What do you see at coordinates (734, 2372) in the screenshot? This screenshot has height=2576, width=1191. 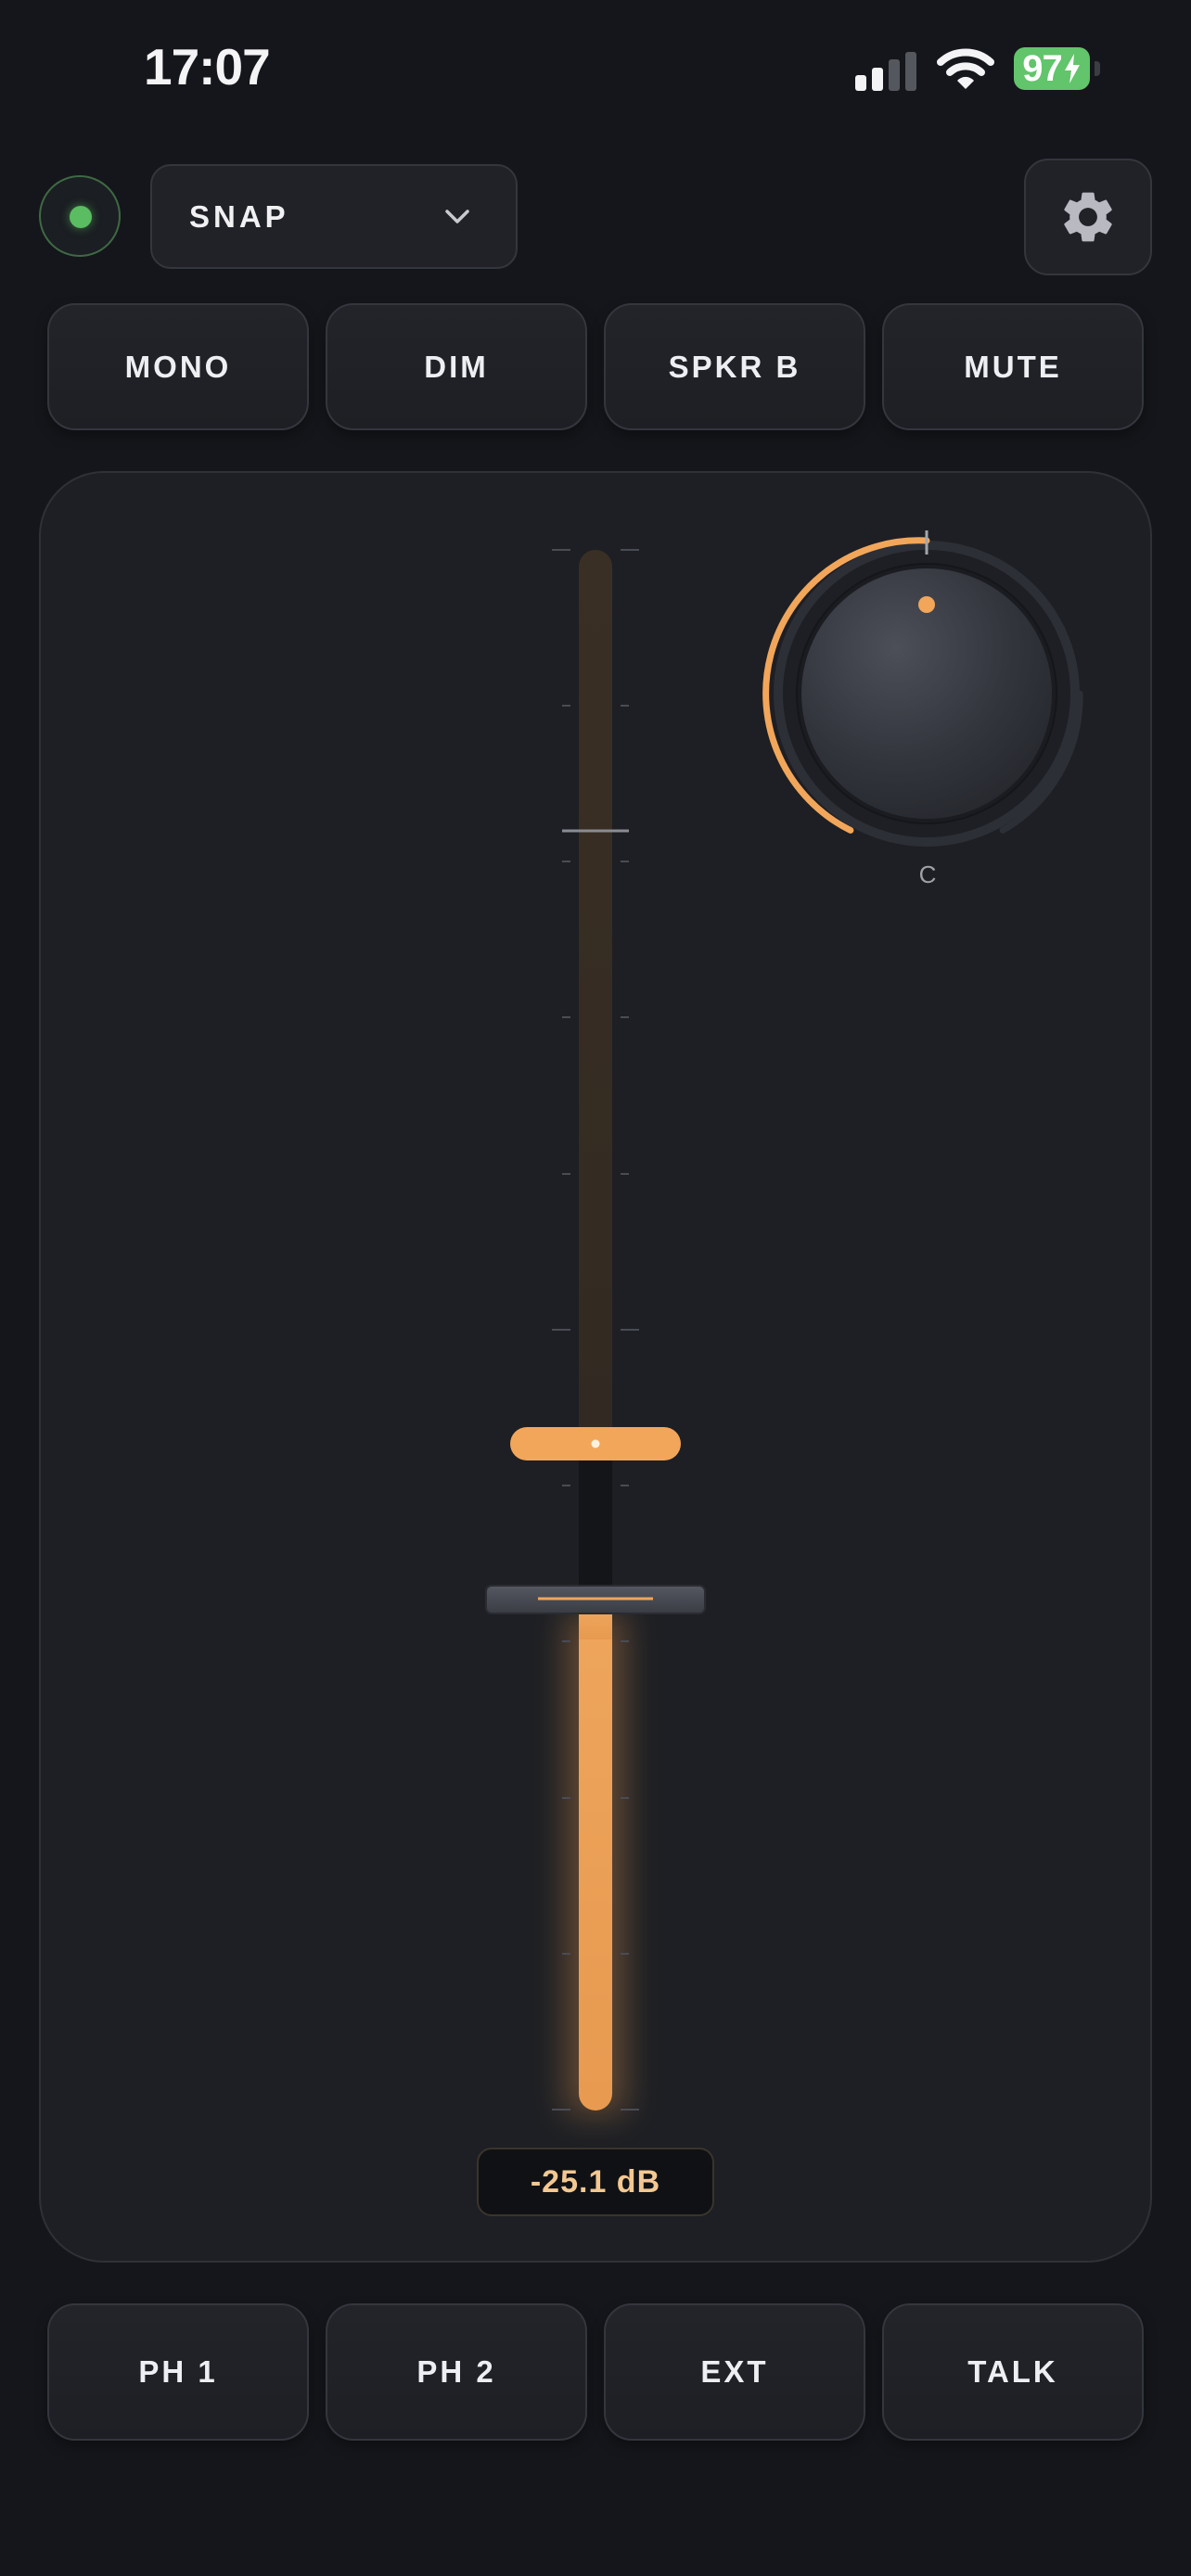 I see `external-input-button: EXT` at bounding box center [734, 2372].